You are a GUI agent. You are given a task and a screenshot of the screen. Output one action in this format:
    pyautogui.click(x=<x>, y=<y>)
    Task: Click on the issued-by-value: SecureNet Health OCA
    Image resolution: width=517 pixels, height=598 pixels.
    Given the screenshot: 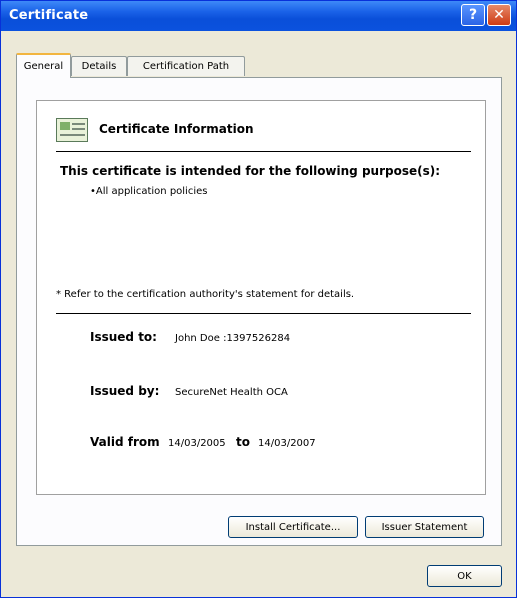 What is the action you would take?
    pyautogui.click(x=231, y=392)
    